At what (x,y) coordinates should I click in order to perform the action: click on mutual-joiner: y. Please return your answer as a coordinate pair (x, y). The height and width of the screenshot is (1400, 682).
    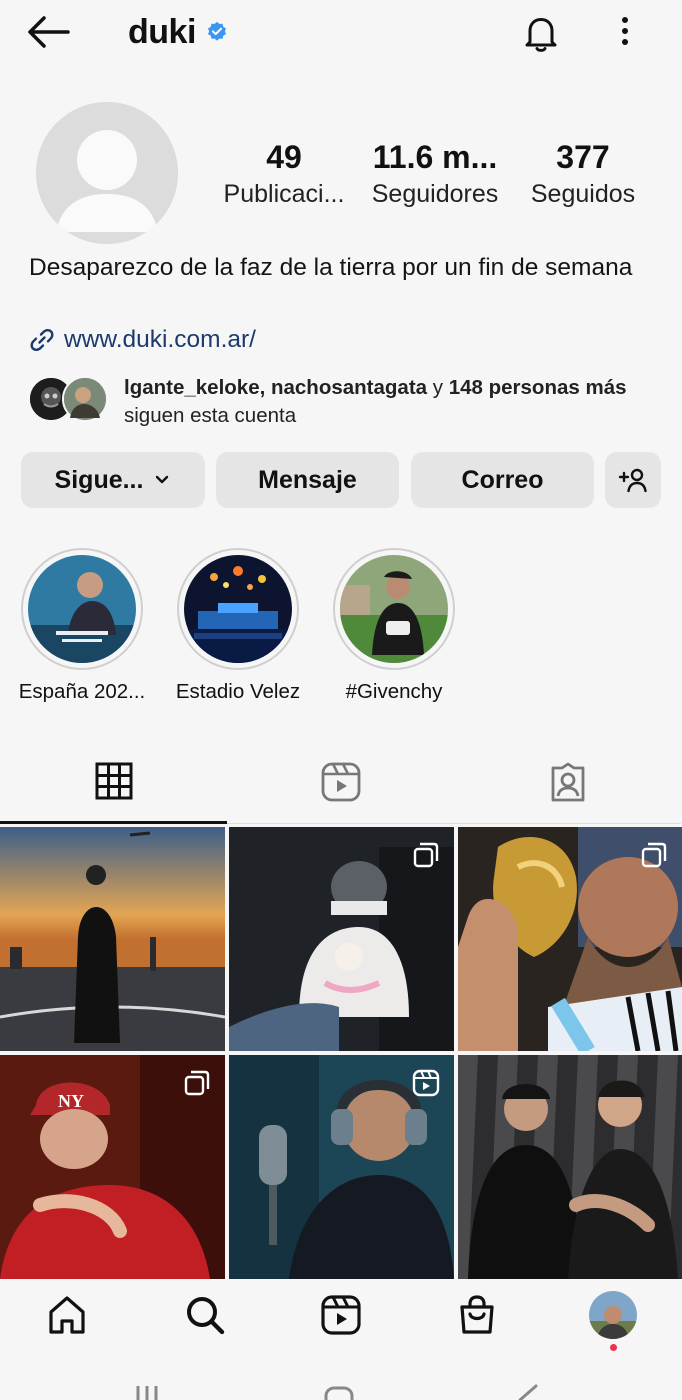
    Looking at the image, I should click on (438, 387).